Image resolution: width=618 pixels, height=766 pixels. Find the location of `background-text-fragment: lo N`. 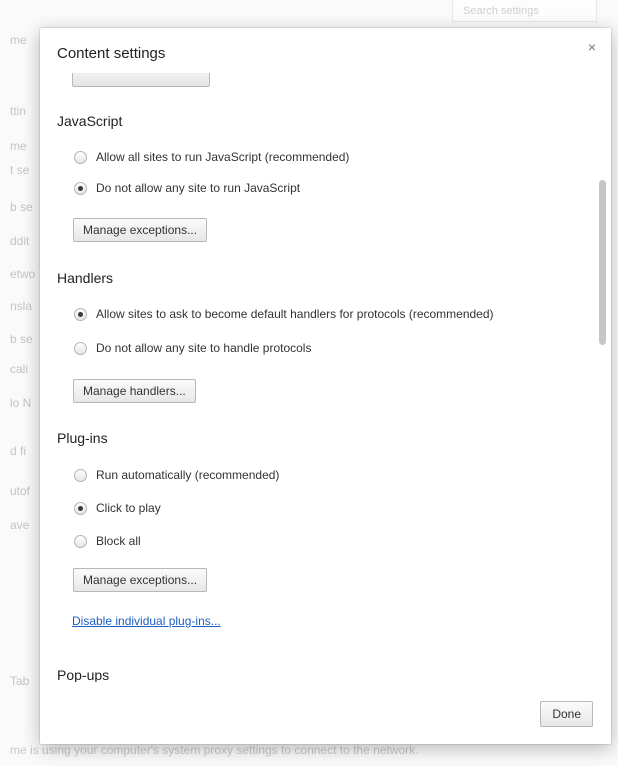

background-text-fragment: lo N is located at coordinates (21, 403).